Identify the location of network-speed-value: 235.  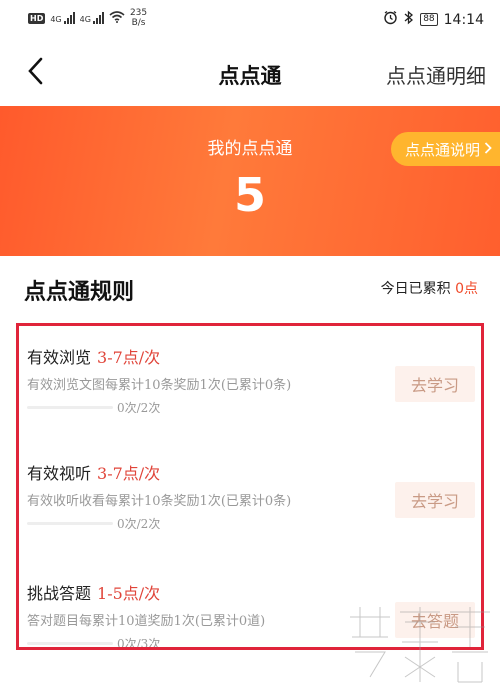
(138, 13).